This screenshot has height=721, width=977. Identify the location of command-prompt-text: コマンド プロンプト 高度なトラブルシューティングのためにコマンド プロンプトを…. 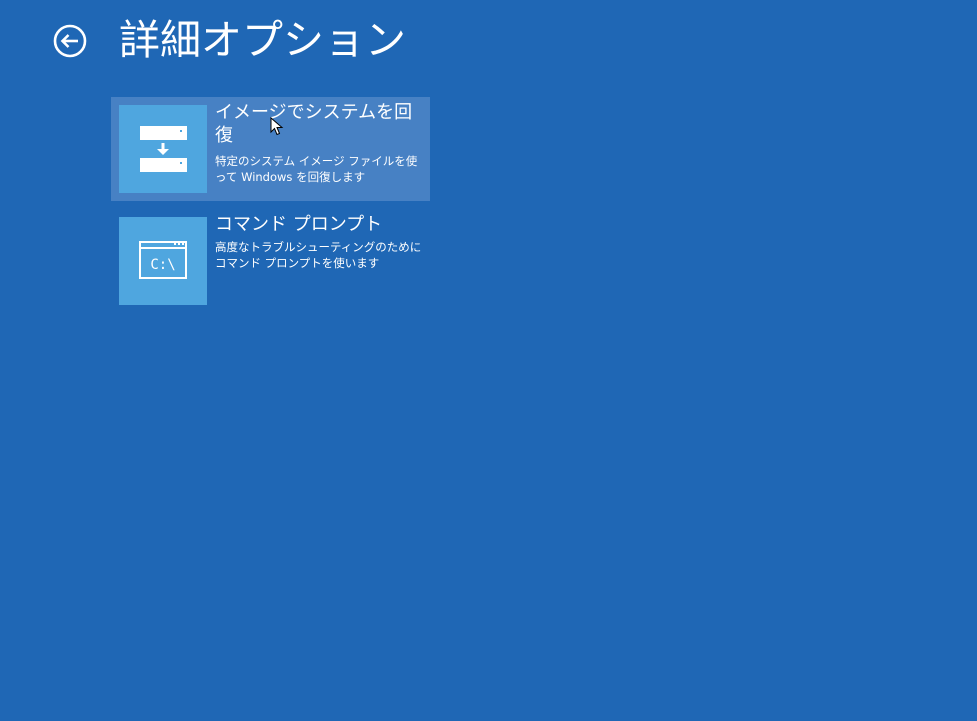
(319, 242).